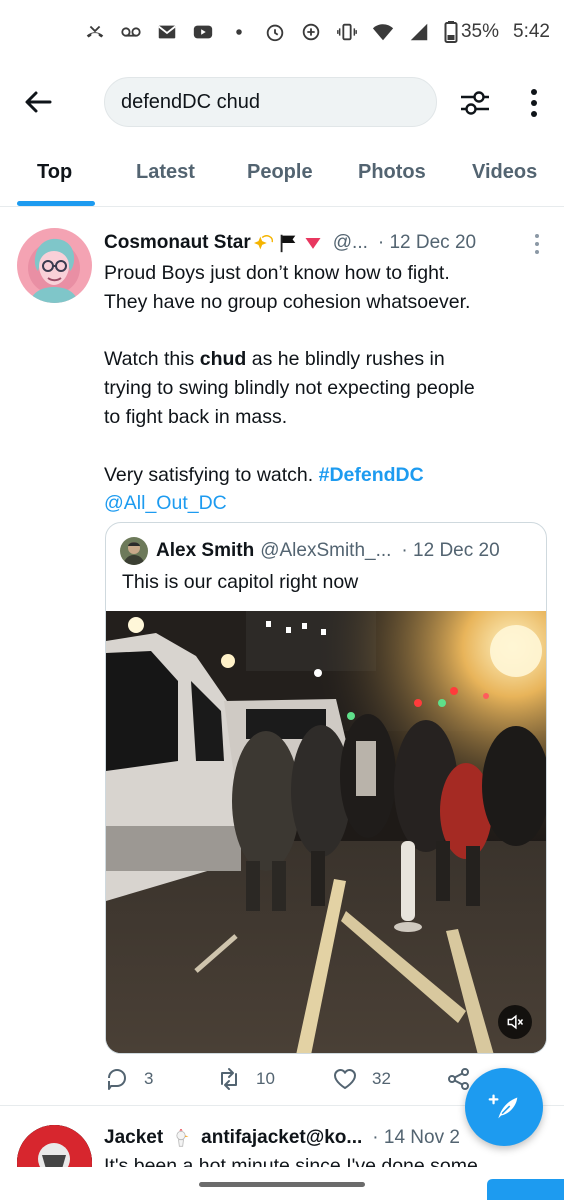  Describe the element at coordinates (313, 243) in the screenshot. I see `red-triangle-icon` at that location.